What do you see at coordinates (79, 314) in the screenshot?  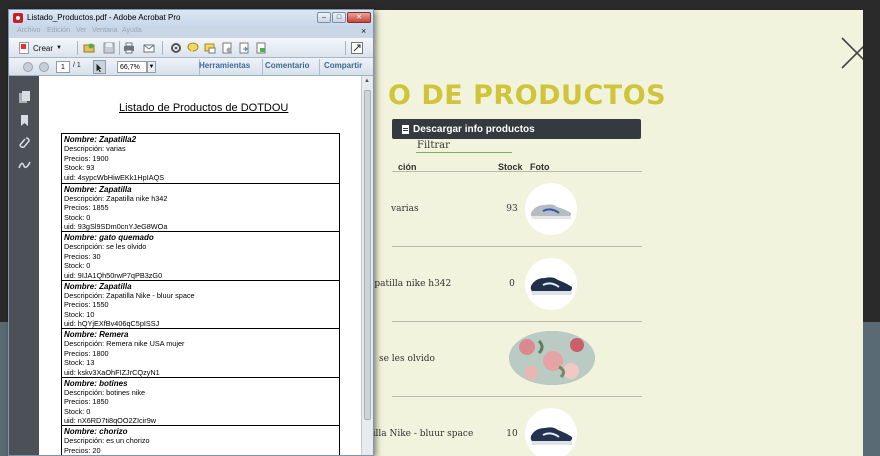 I see `pdf-record-stock: Stock: 10` at bounding box center [79, 314].